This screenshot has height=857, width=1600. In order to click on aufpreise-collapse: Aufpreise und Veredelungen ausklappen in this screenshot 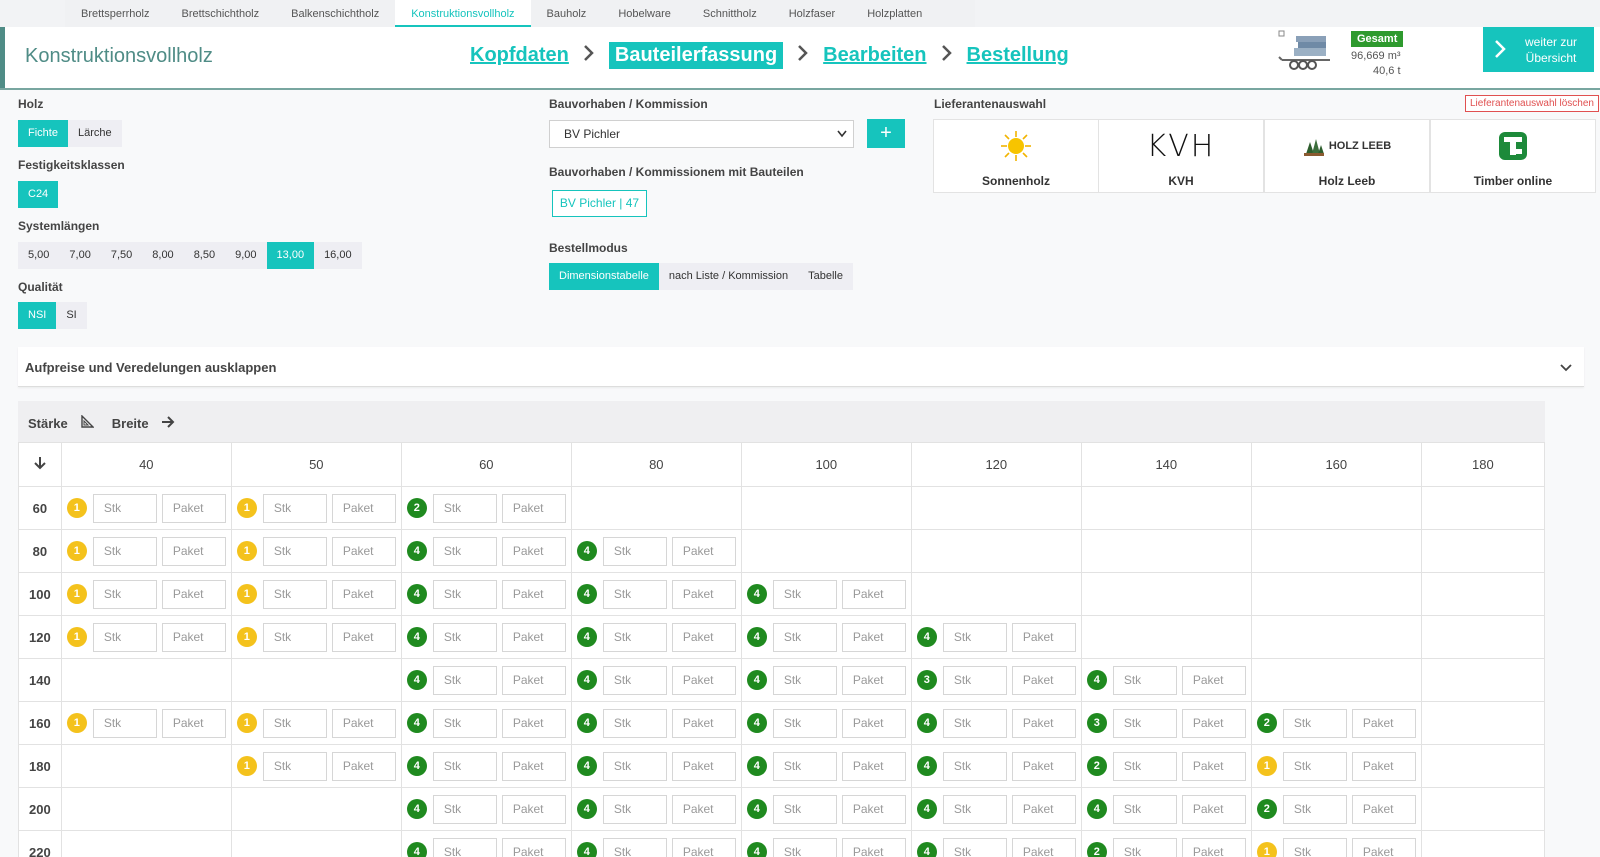, I will do `click(801, 367)`.